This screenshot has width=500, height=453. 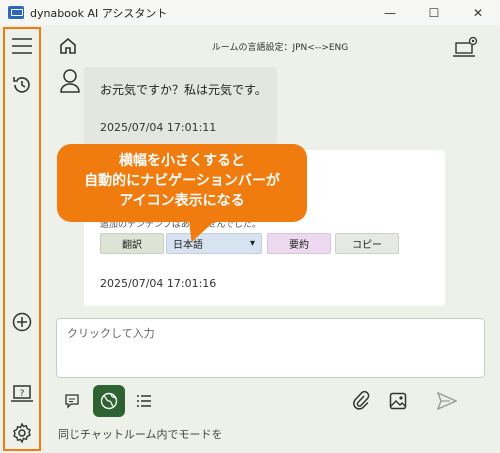 I want to click on close-button: ✕, so click(x=478, y=12).